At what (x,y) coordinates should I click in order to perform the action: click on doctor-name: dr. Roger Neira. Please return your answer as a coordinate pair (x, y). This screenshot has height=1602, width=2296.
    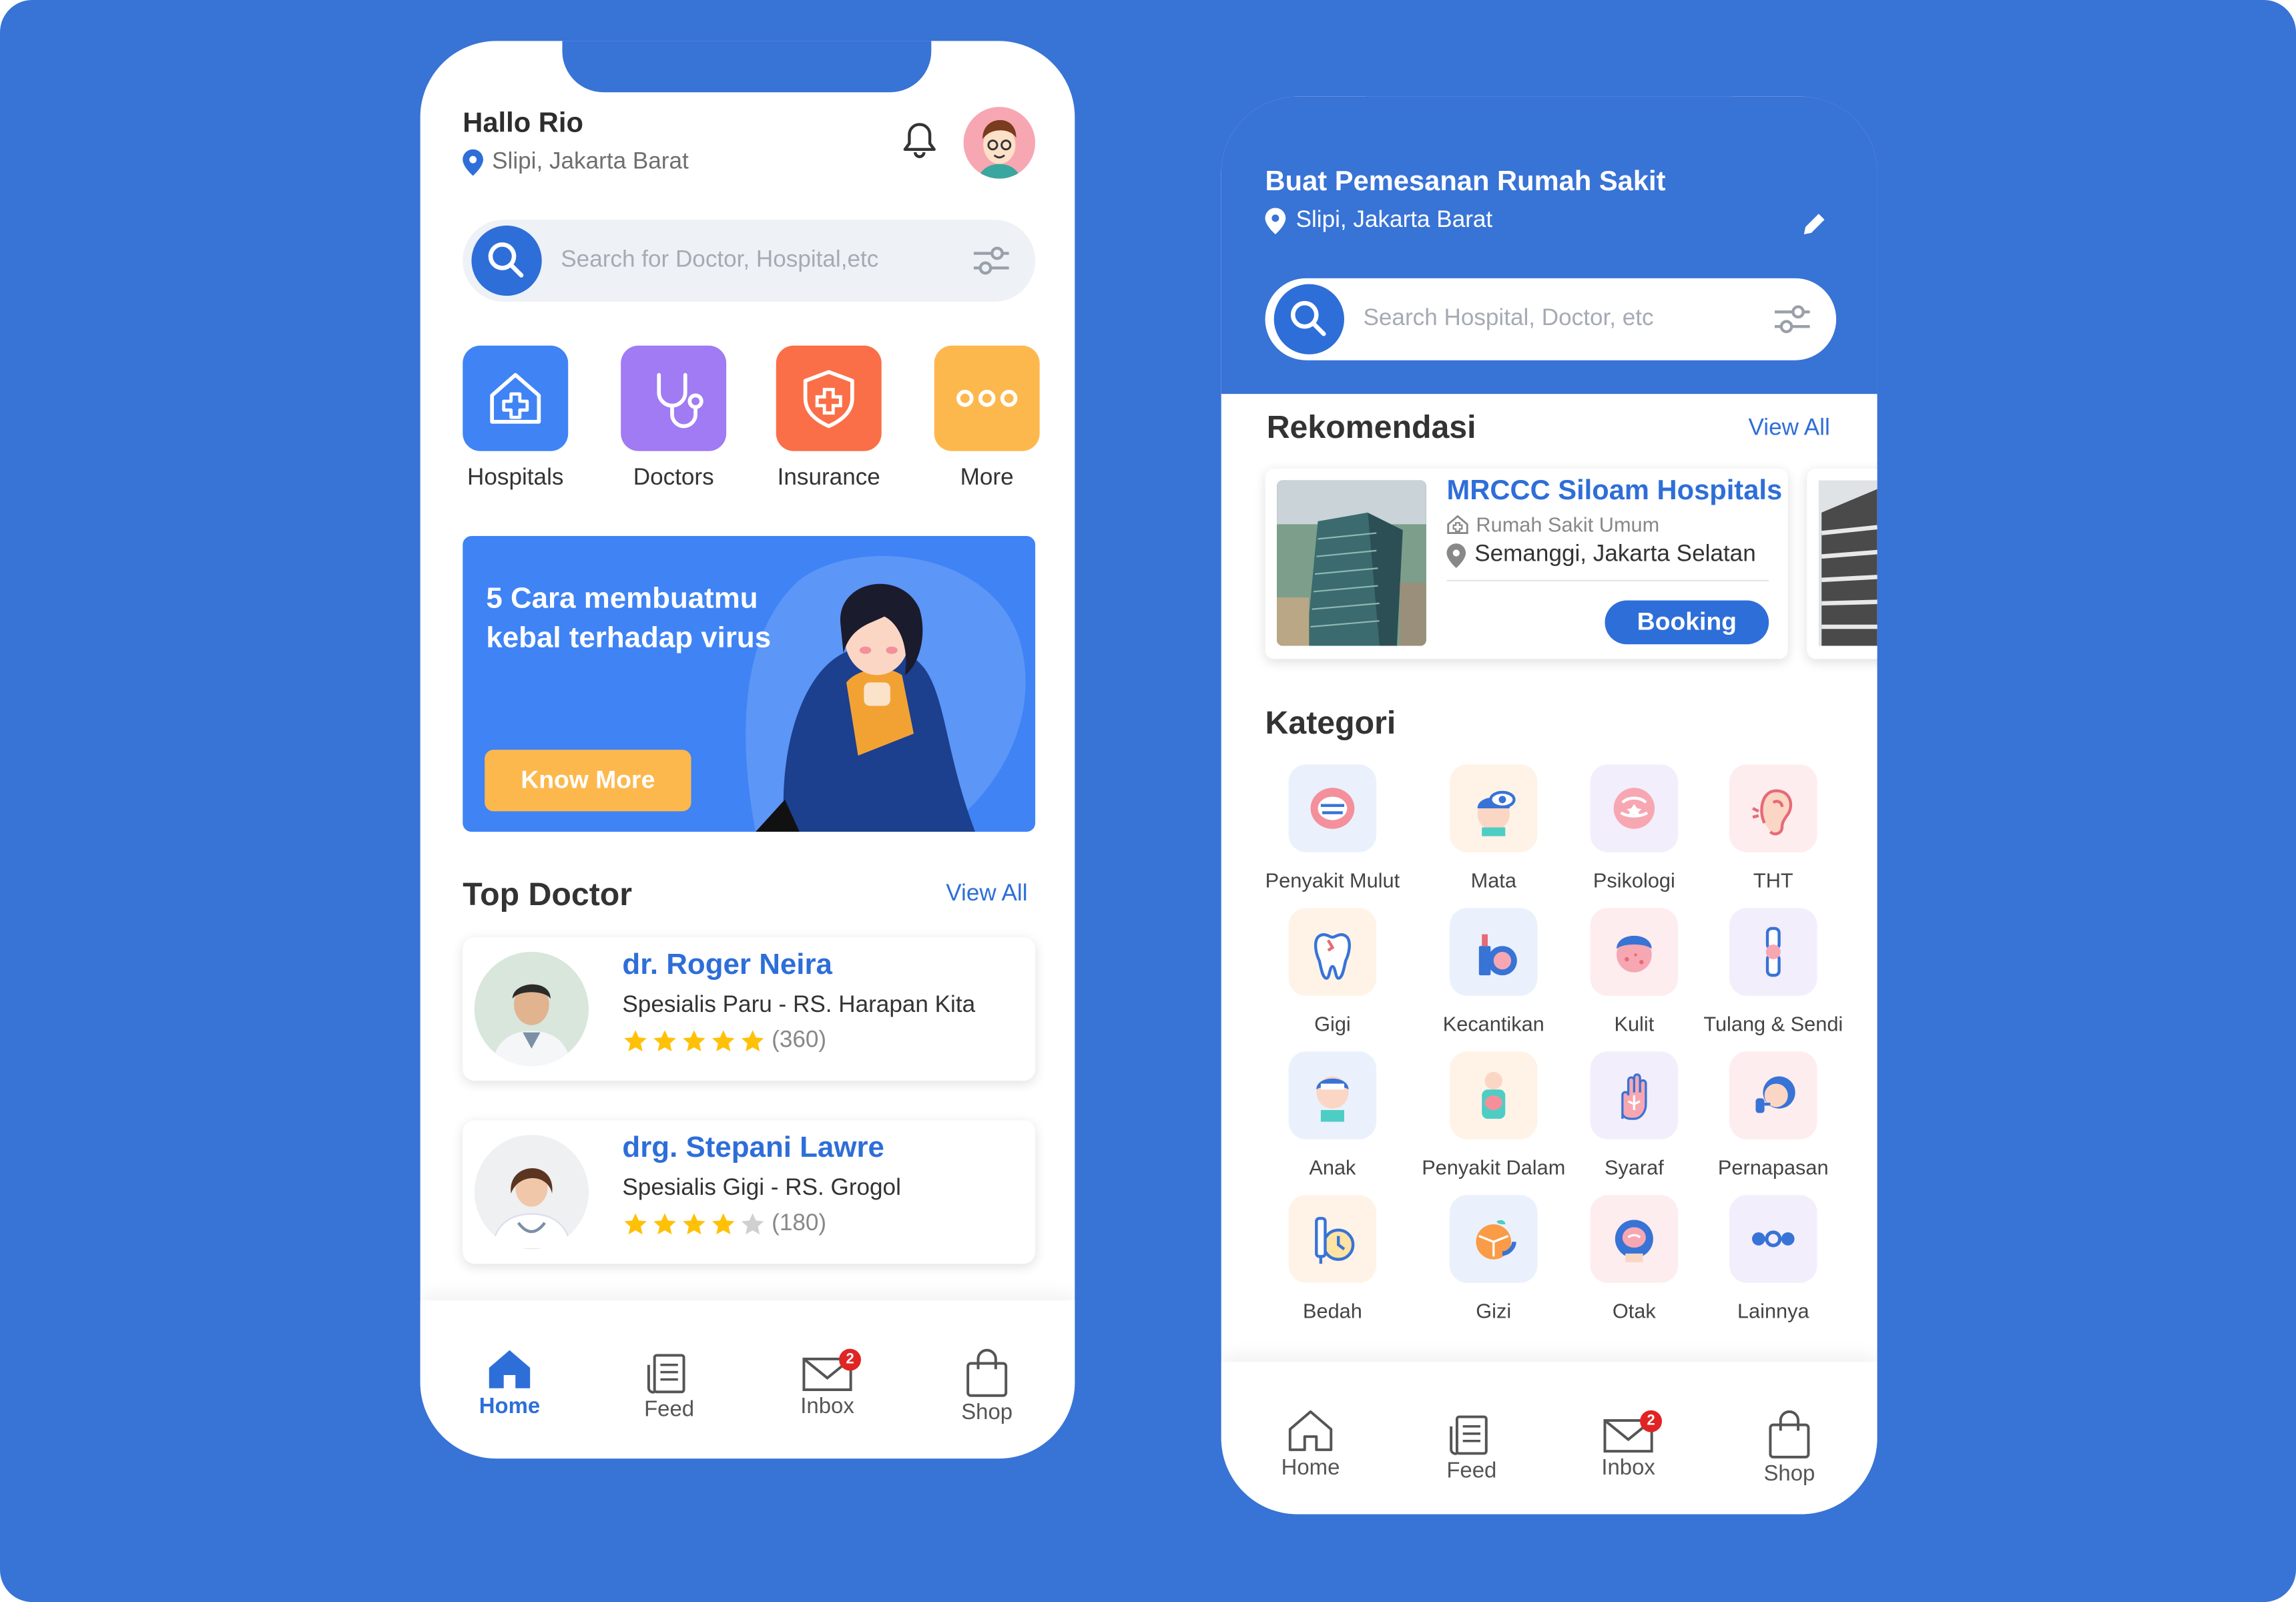
    Looking at the image, I should click on (727, 965).